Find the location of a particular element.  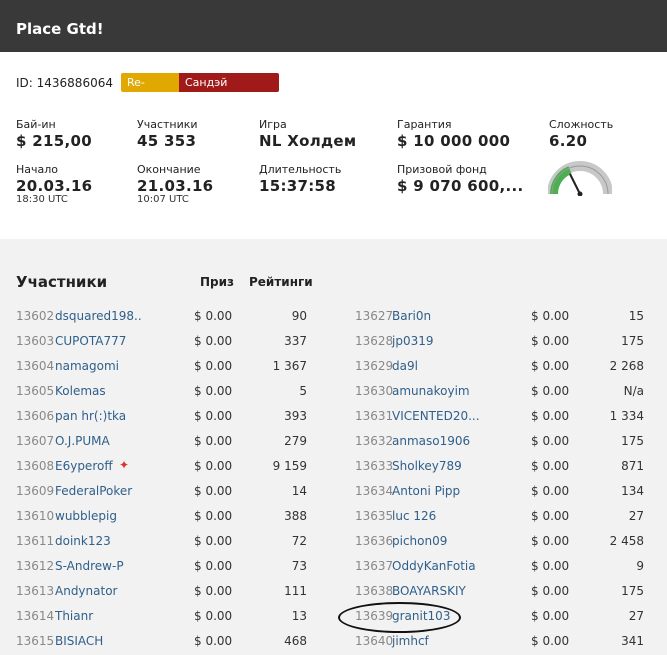

end-label: Окончание is located at coordinates (169, 169).